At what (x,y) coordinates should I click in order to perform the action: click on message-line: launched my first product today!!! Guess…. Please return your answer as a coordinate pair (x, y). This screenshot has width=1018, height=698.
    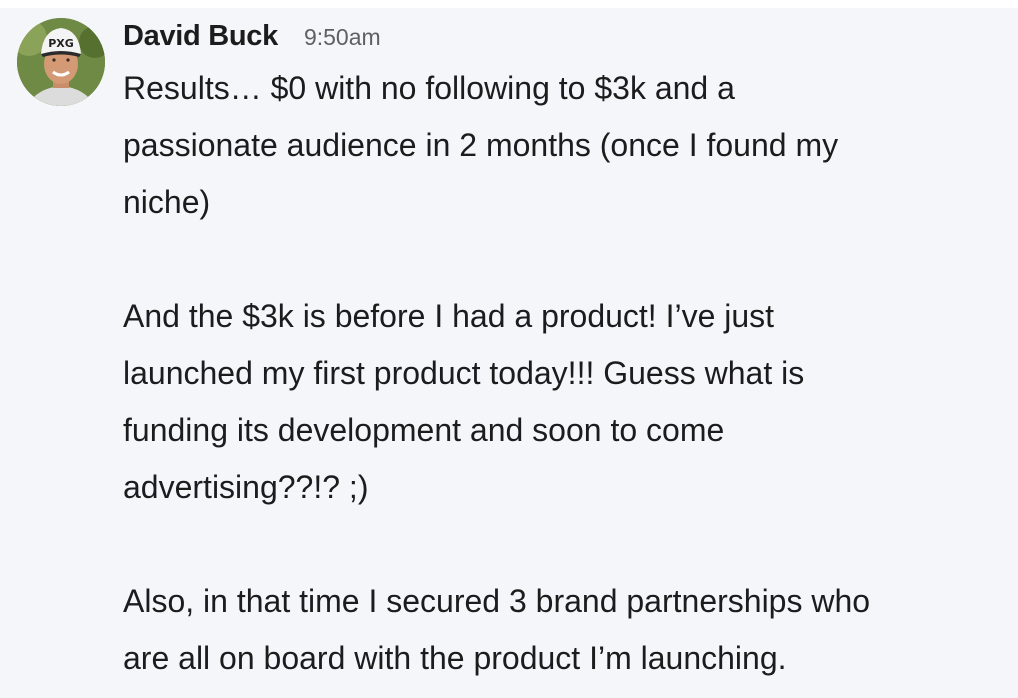
    Looking at the image, I should click on (464, 373).